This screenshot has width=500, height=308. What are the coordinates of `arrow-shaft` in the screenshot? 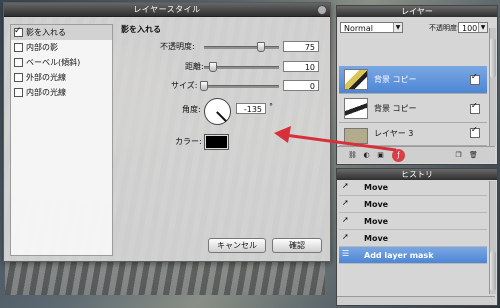 It's located at (340, 142).